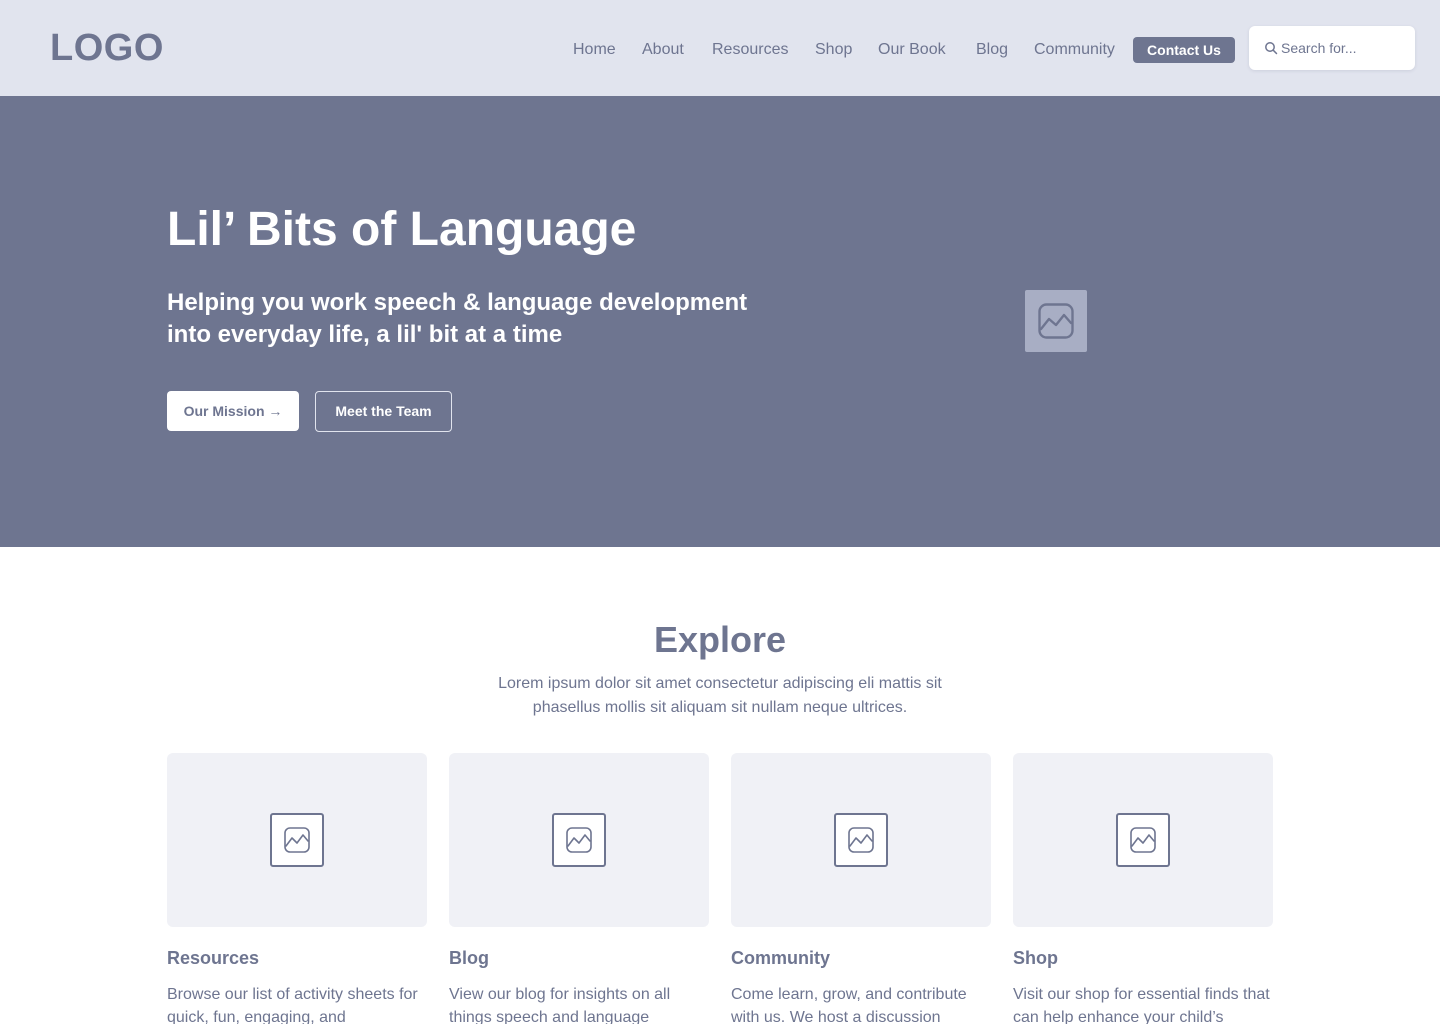 This screenshot has width=1440, height=1024. What do you see at coordinates (720, 639) in the screenshot?
I see `explore-title: Explore` at bounding box center [720, 639].